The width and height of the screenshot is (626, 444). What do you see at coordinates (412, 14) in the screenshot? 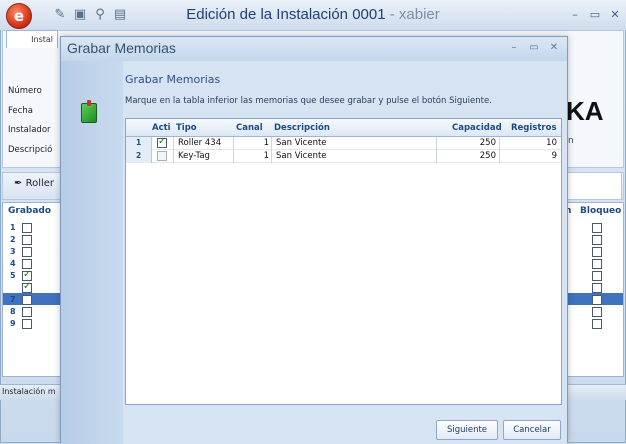
I see `main-title-user: - xabier` at bounding box center [412, 14].